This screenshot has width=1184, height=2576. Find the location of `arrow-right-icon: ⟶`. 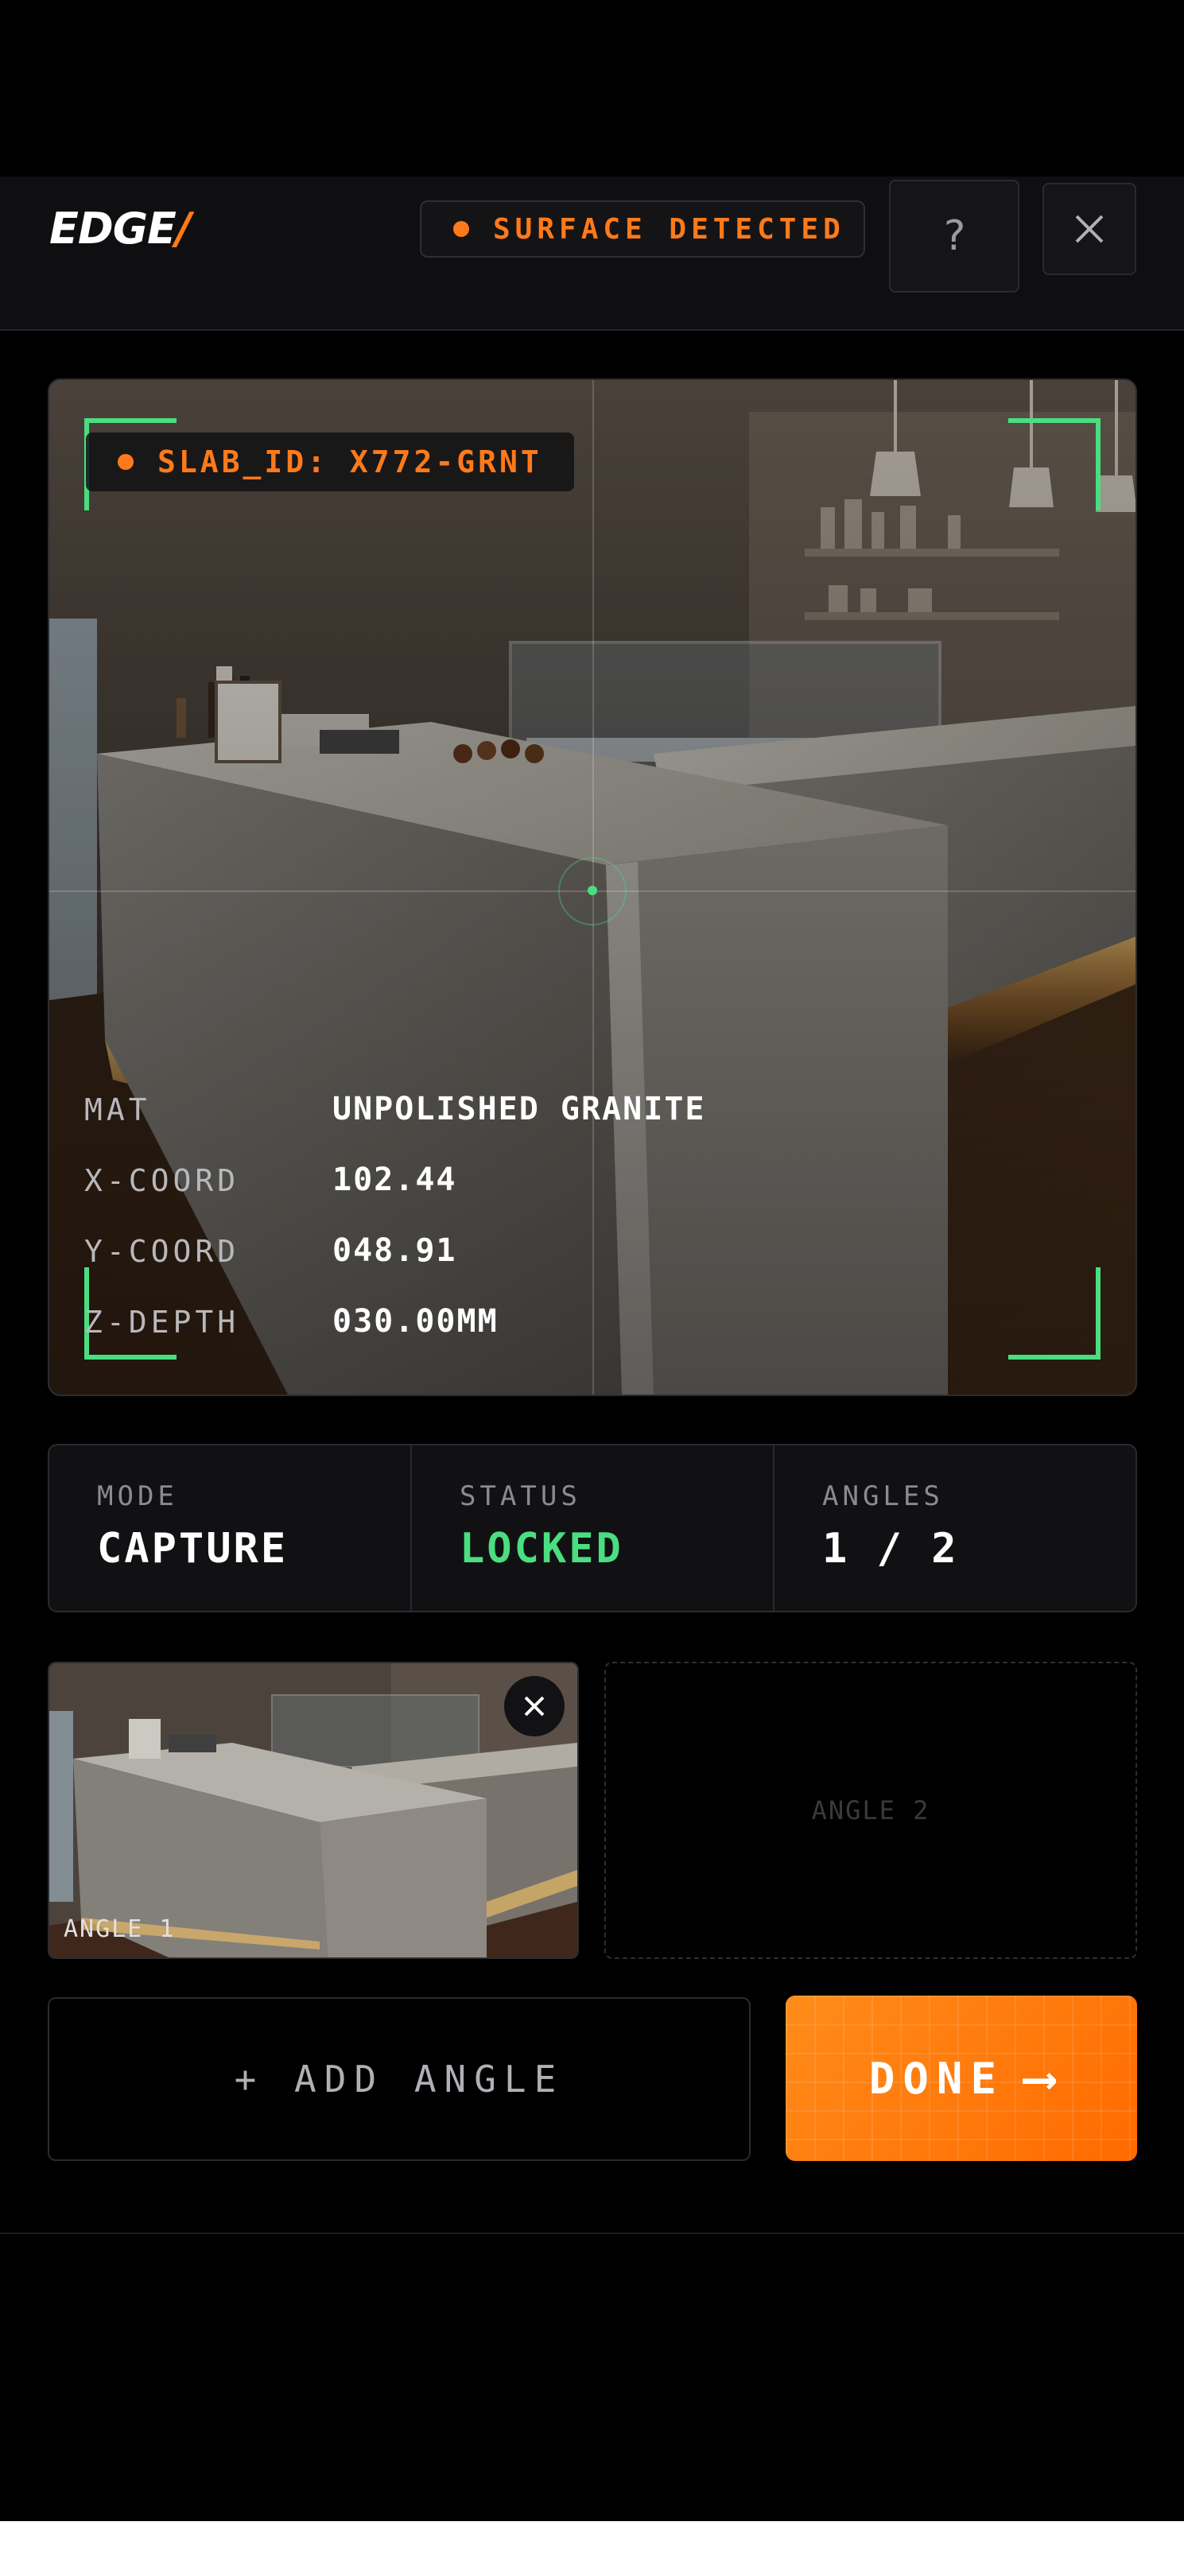

arrow-right-icon: ⟶ is located at coordinates (1039, 2078).